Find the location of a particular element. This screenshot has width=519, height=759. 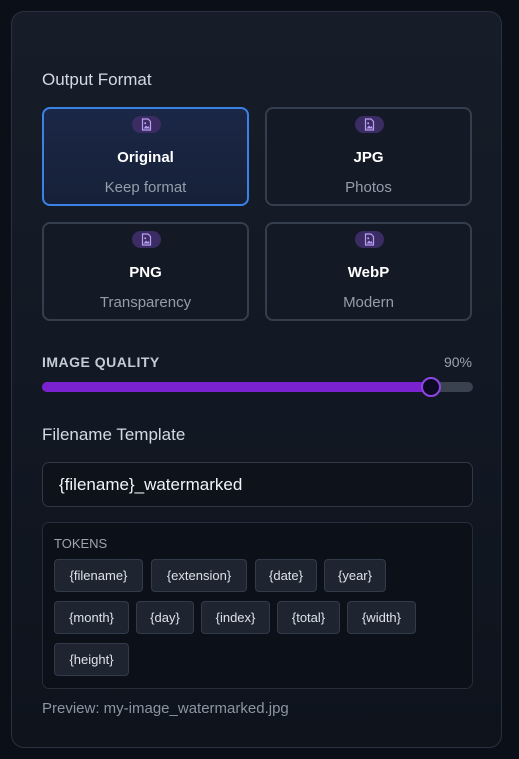

image-quality-slider is located at coordinates (257, 387).